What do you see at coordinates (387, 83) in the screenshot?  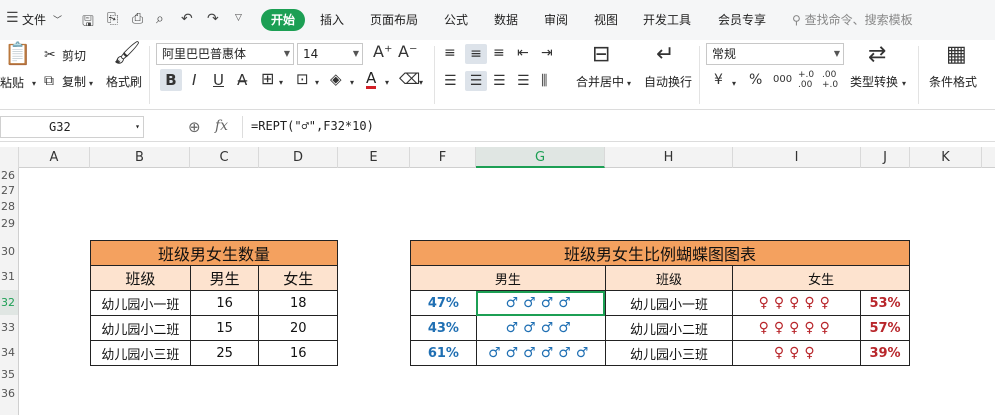 I see `font-color-dropdown-icon: ▾` at bounding box center [387, 83].